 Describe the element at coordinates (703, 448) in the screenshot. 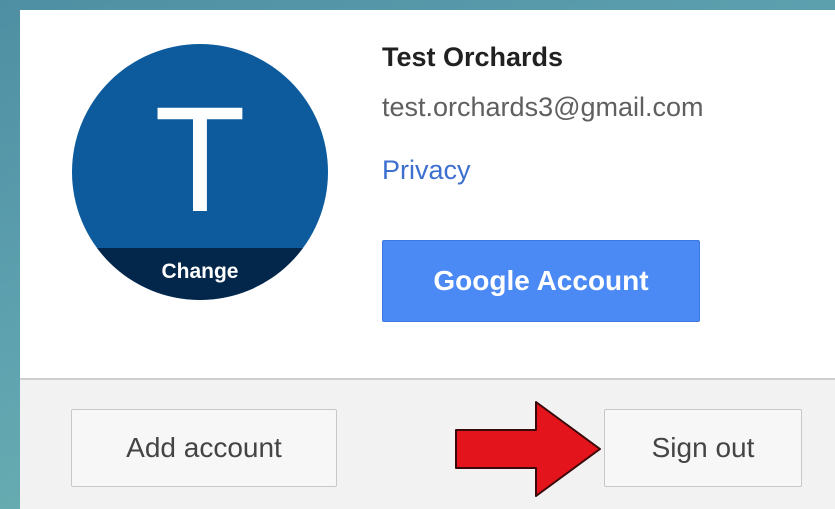

I see `sign-out-button: Sign out` at that location.